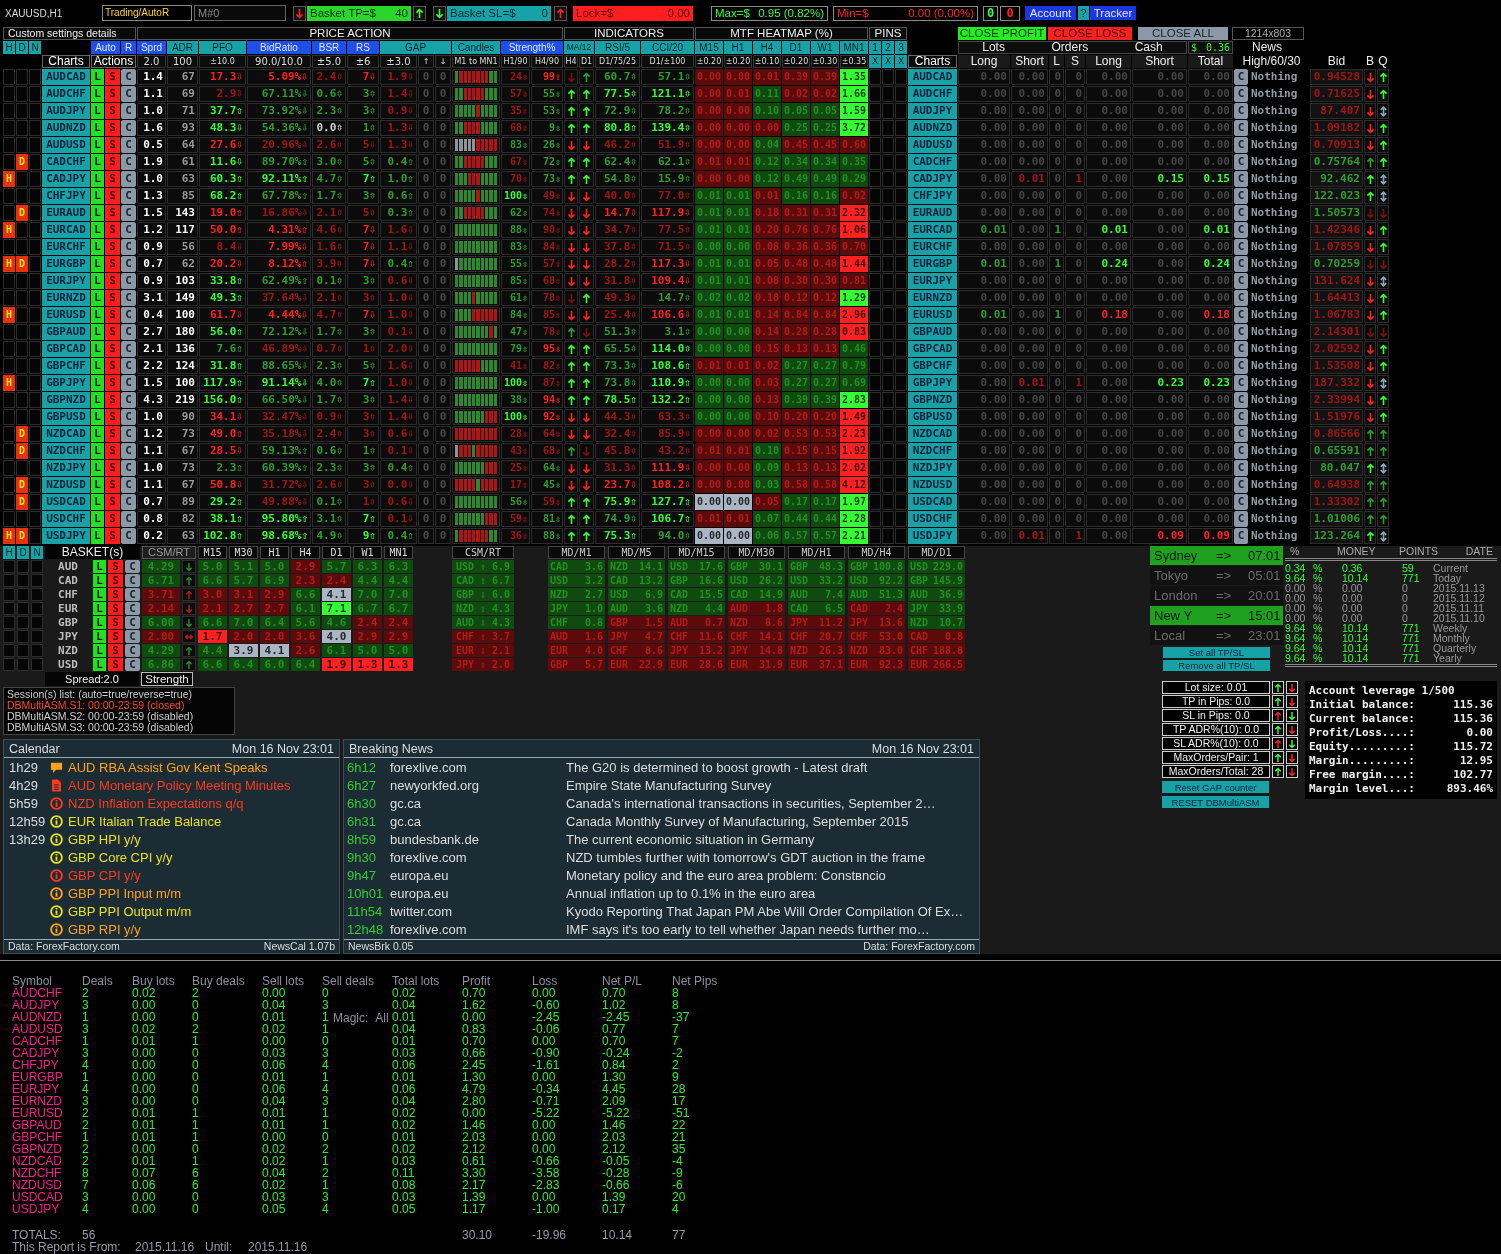  Describe the element at coordinates (1216, 665) in the screenshot. I see `tp-sl-button: Remove all TP/SL` at that location.